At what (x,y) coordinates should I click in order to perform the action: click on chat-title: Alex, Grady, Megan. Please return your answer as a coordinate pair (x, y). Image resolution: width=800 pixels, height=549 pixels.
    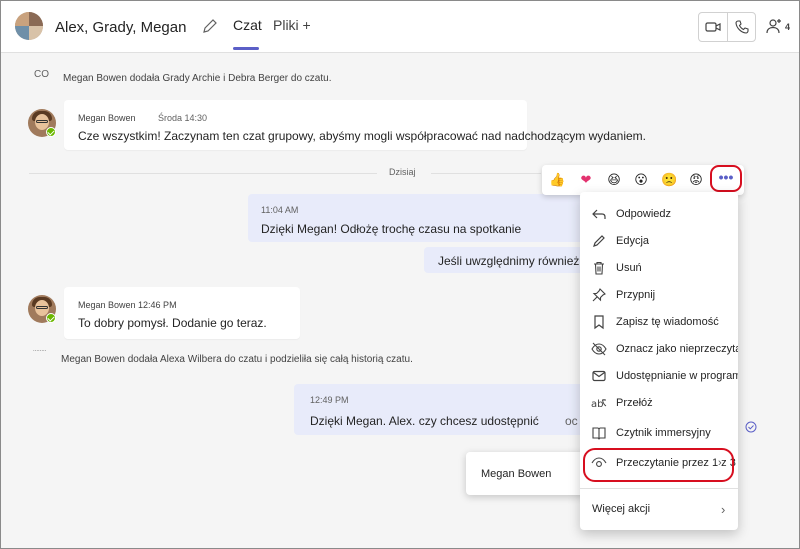
    Looking at the image, I should click on (121, 27).